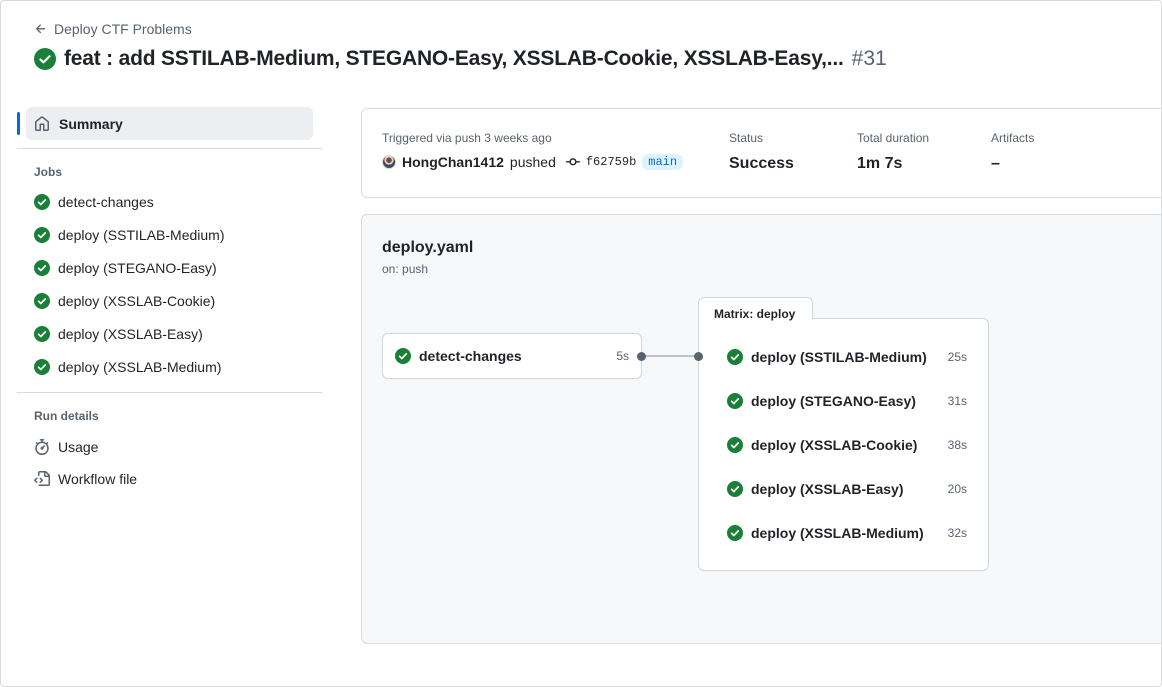 Image resolution: width=1162 pixels, height=687 pixels. What do you see at coordinates (957, 401) in the screenshot?
I see `graph-job-duration: 31s` at bounding box center [957, 401].